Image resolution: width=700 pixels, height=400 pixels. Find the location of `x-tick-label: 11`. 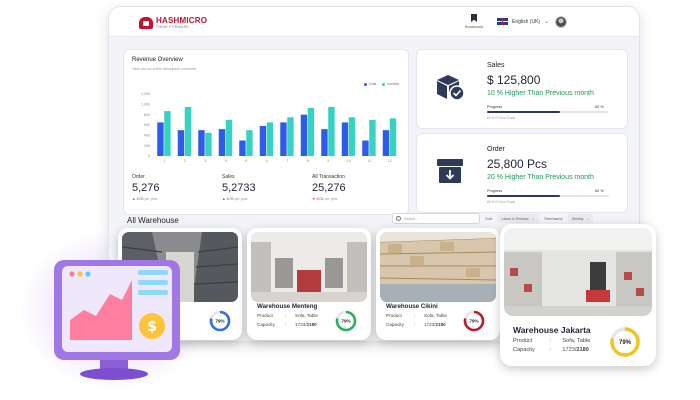

x-tick-label: 11 is located at coordinates (369, 161).